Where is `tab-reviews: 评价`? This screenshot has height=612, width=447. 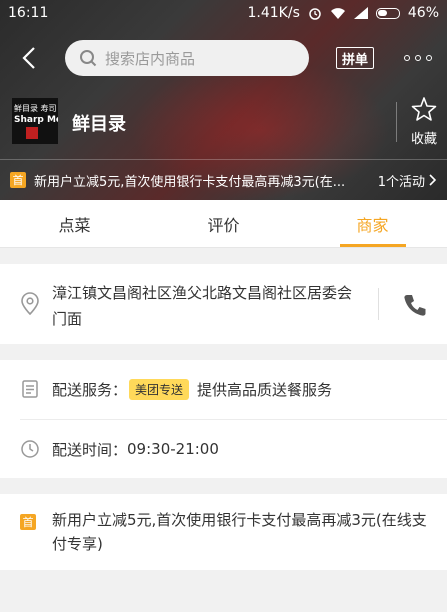 tab-reviews: 评价 is located at coordinates (223, 223).